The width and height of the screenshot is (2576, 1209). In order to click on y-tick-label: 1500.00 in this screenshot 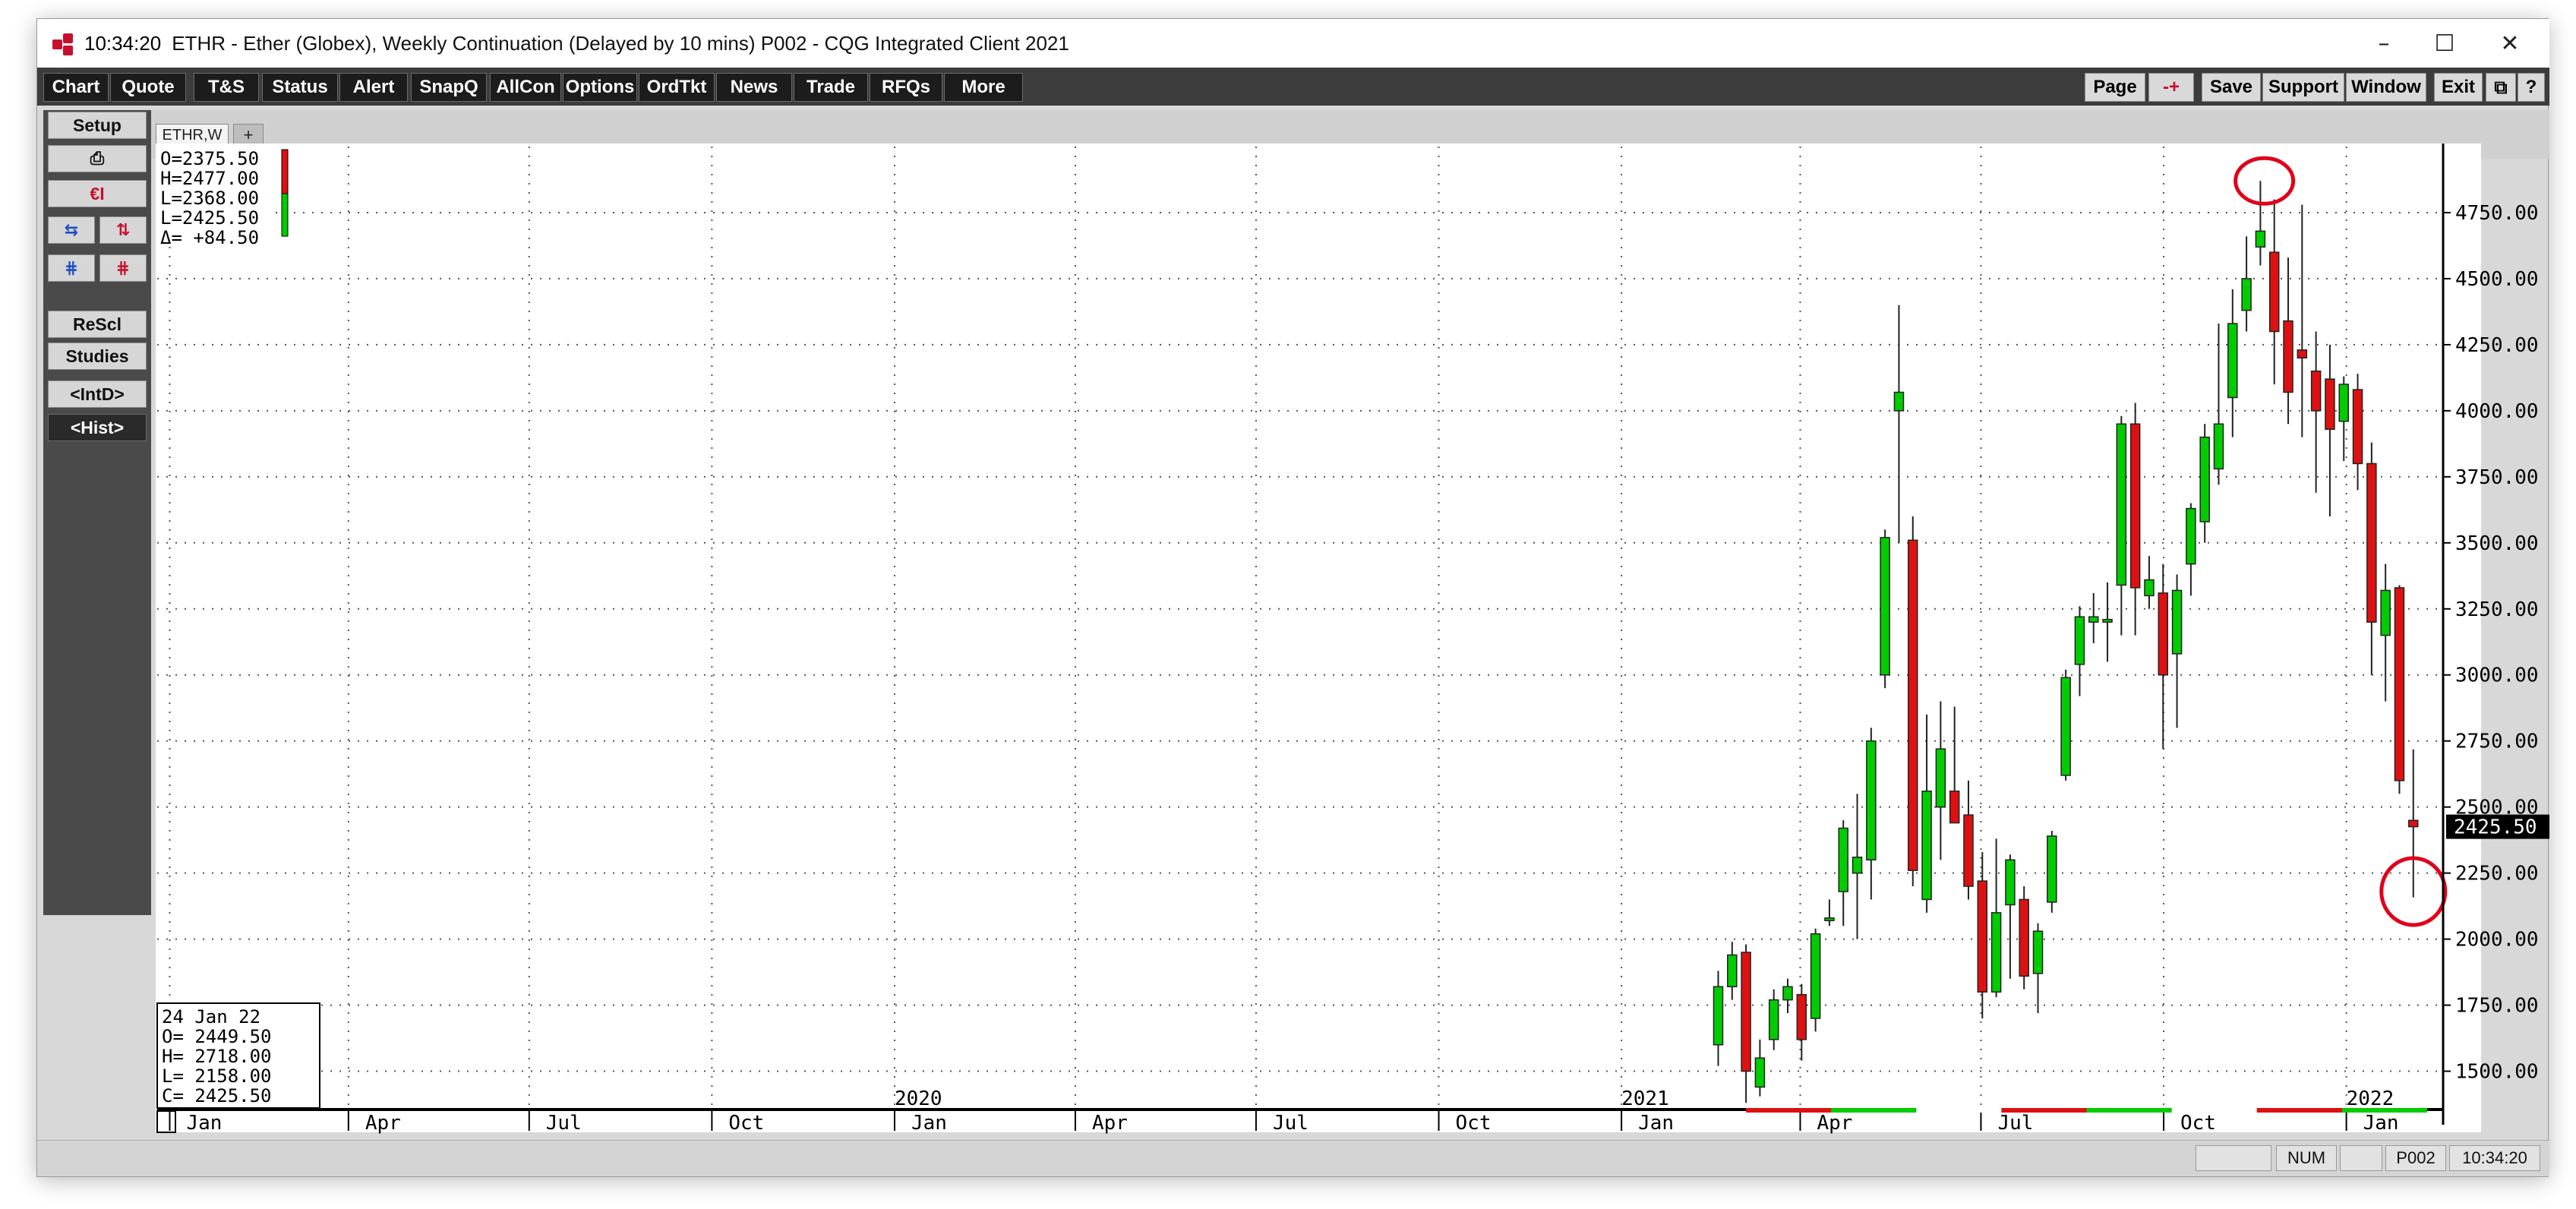, I will do `click(2497, 1072)`.